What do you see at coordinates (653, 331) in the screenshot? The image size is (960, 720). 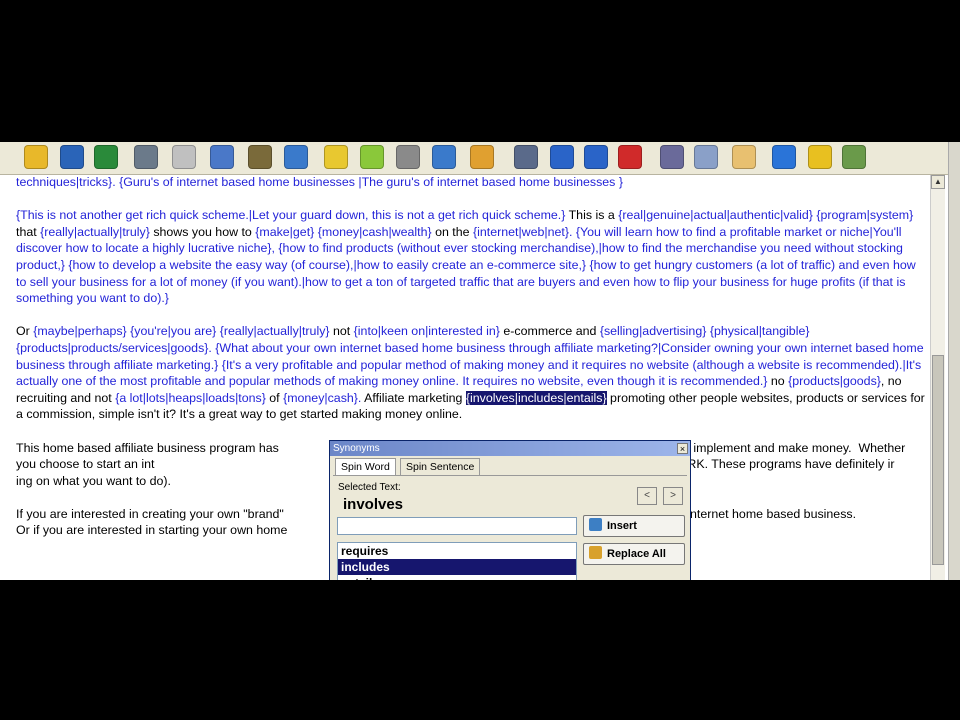 I see `spin-syntax-text: {selling|advertising}` at bounding box center [653, 331].